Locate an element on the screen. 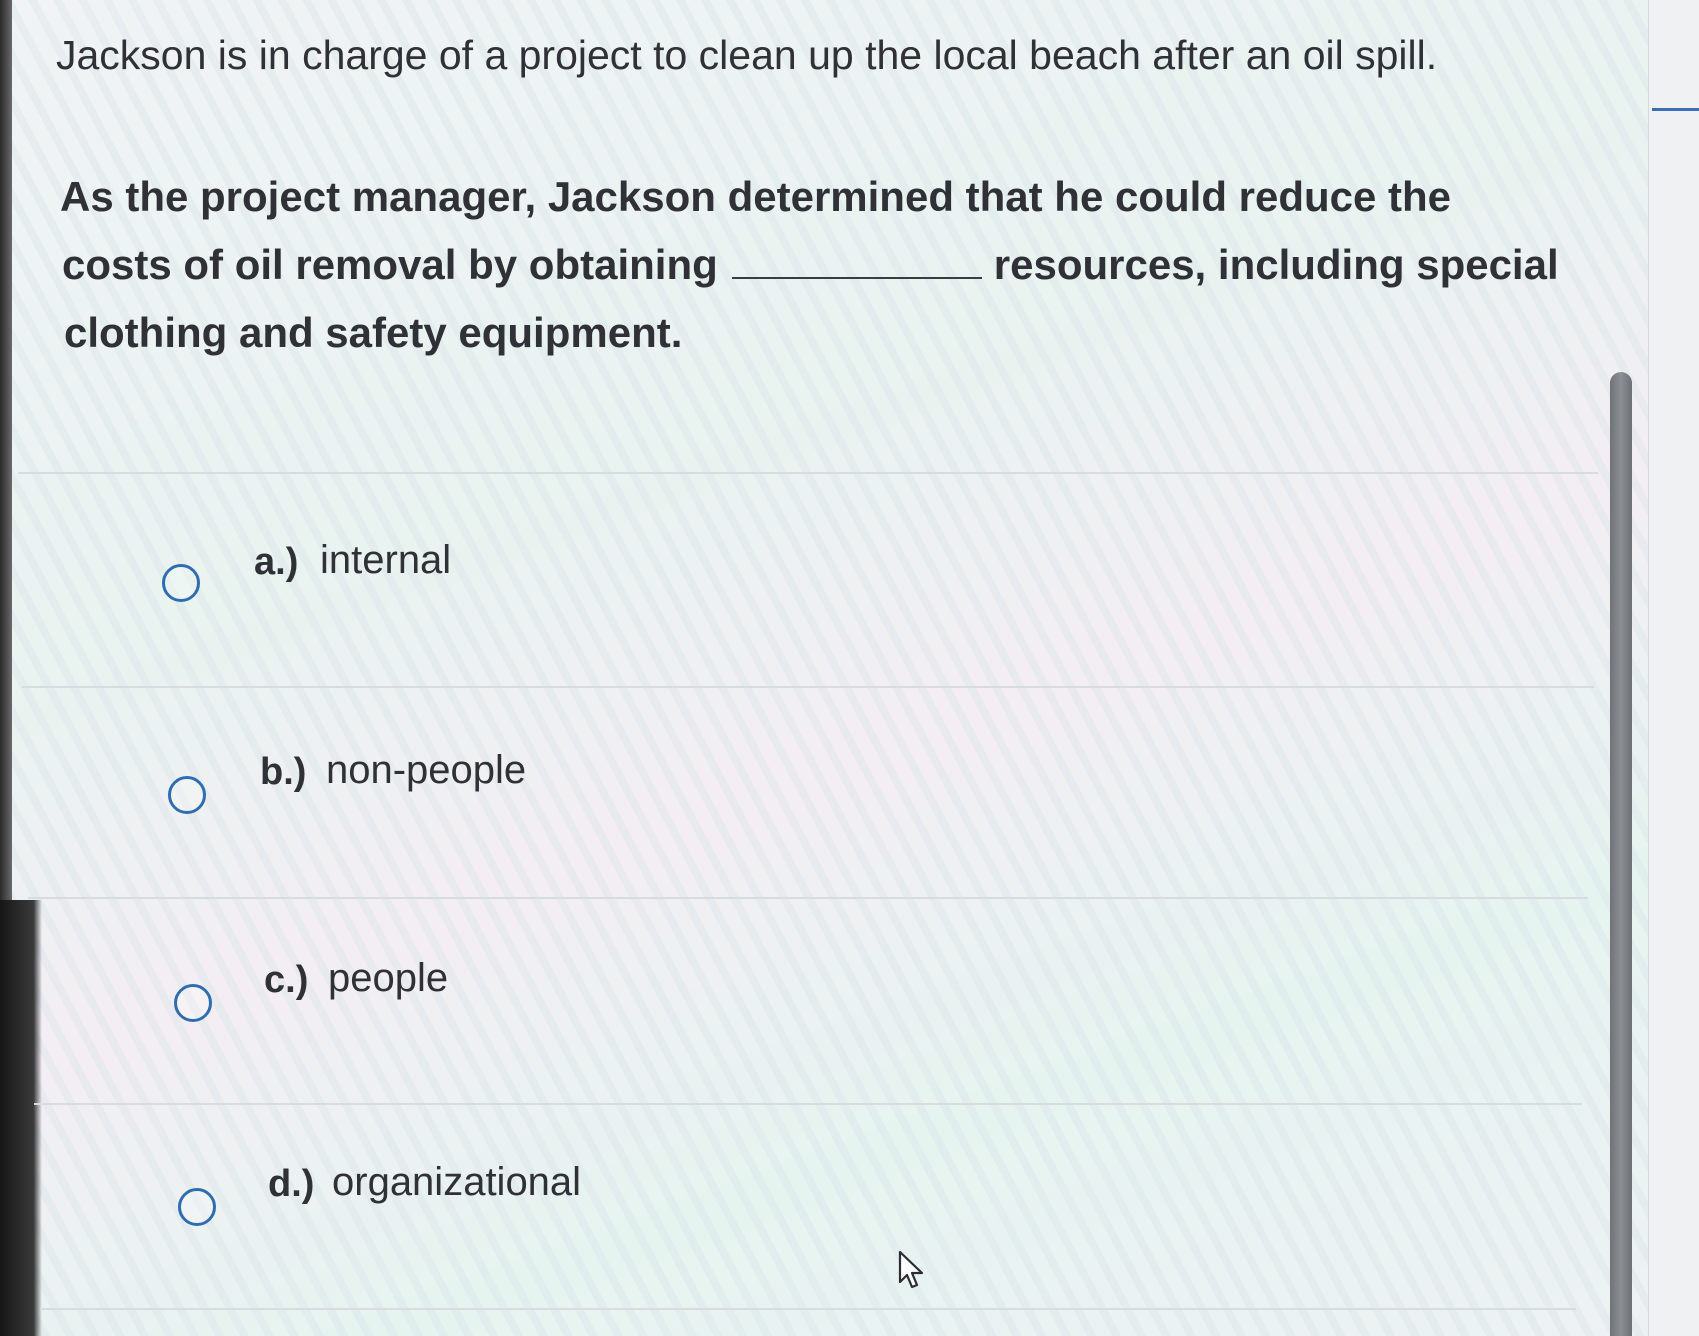 The image size is (1699, 1336). option-label: non-people is located at coordinates (426, 770).